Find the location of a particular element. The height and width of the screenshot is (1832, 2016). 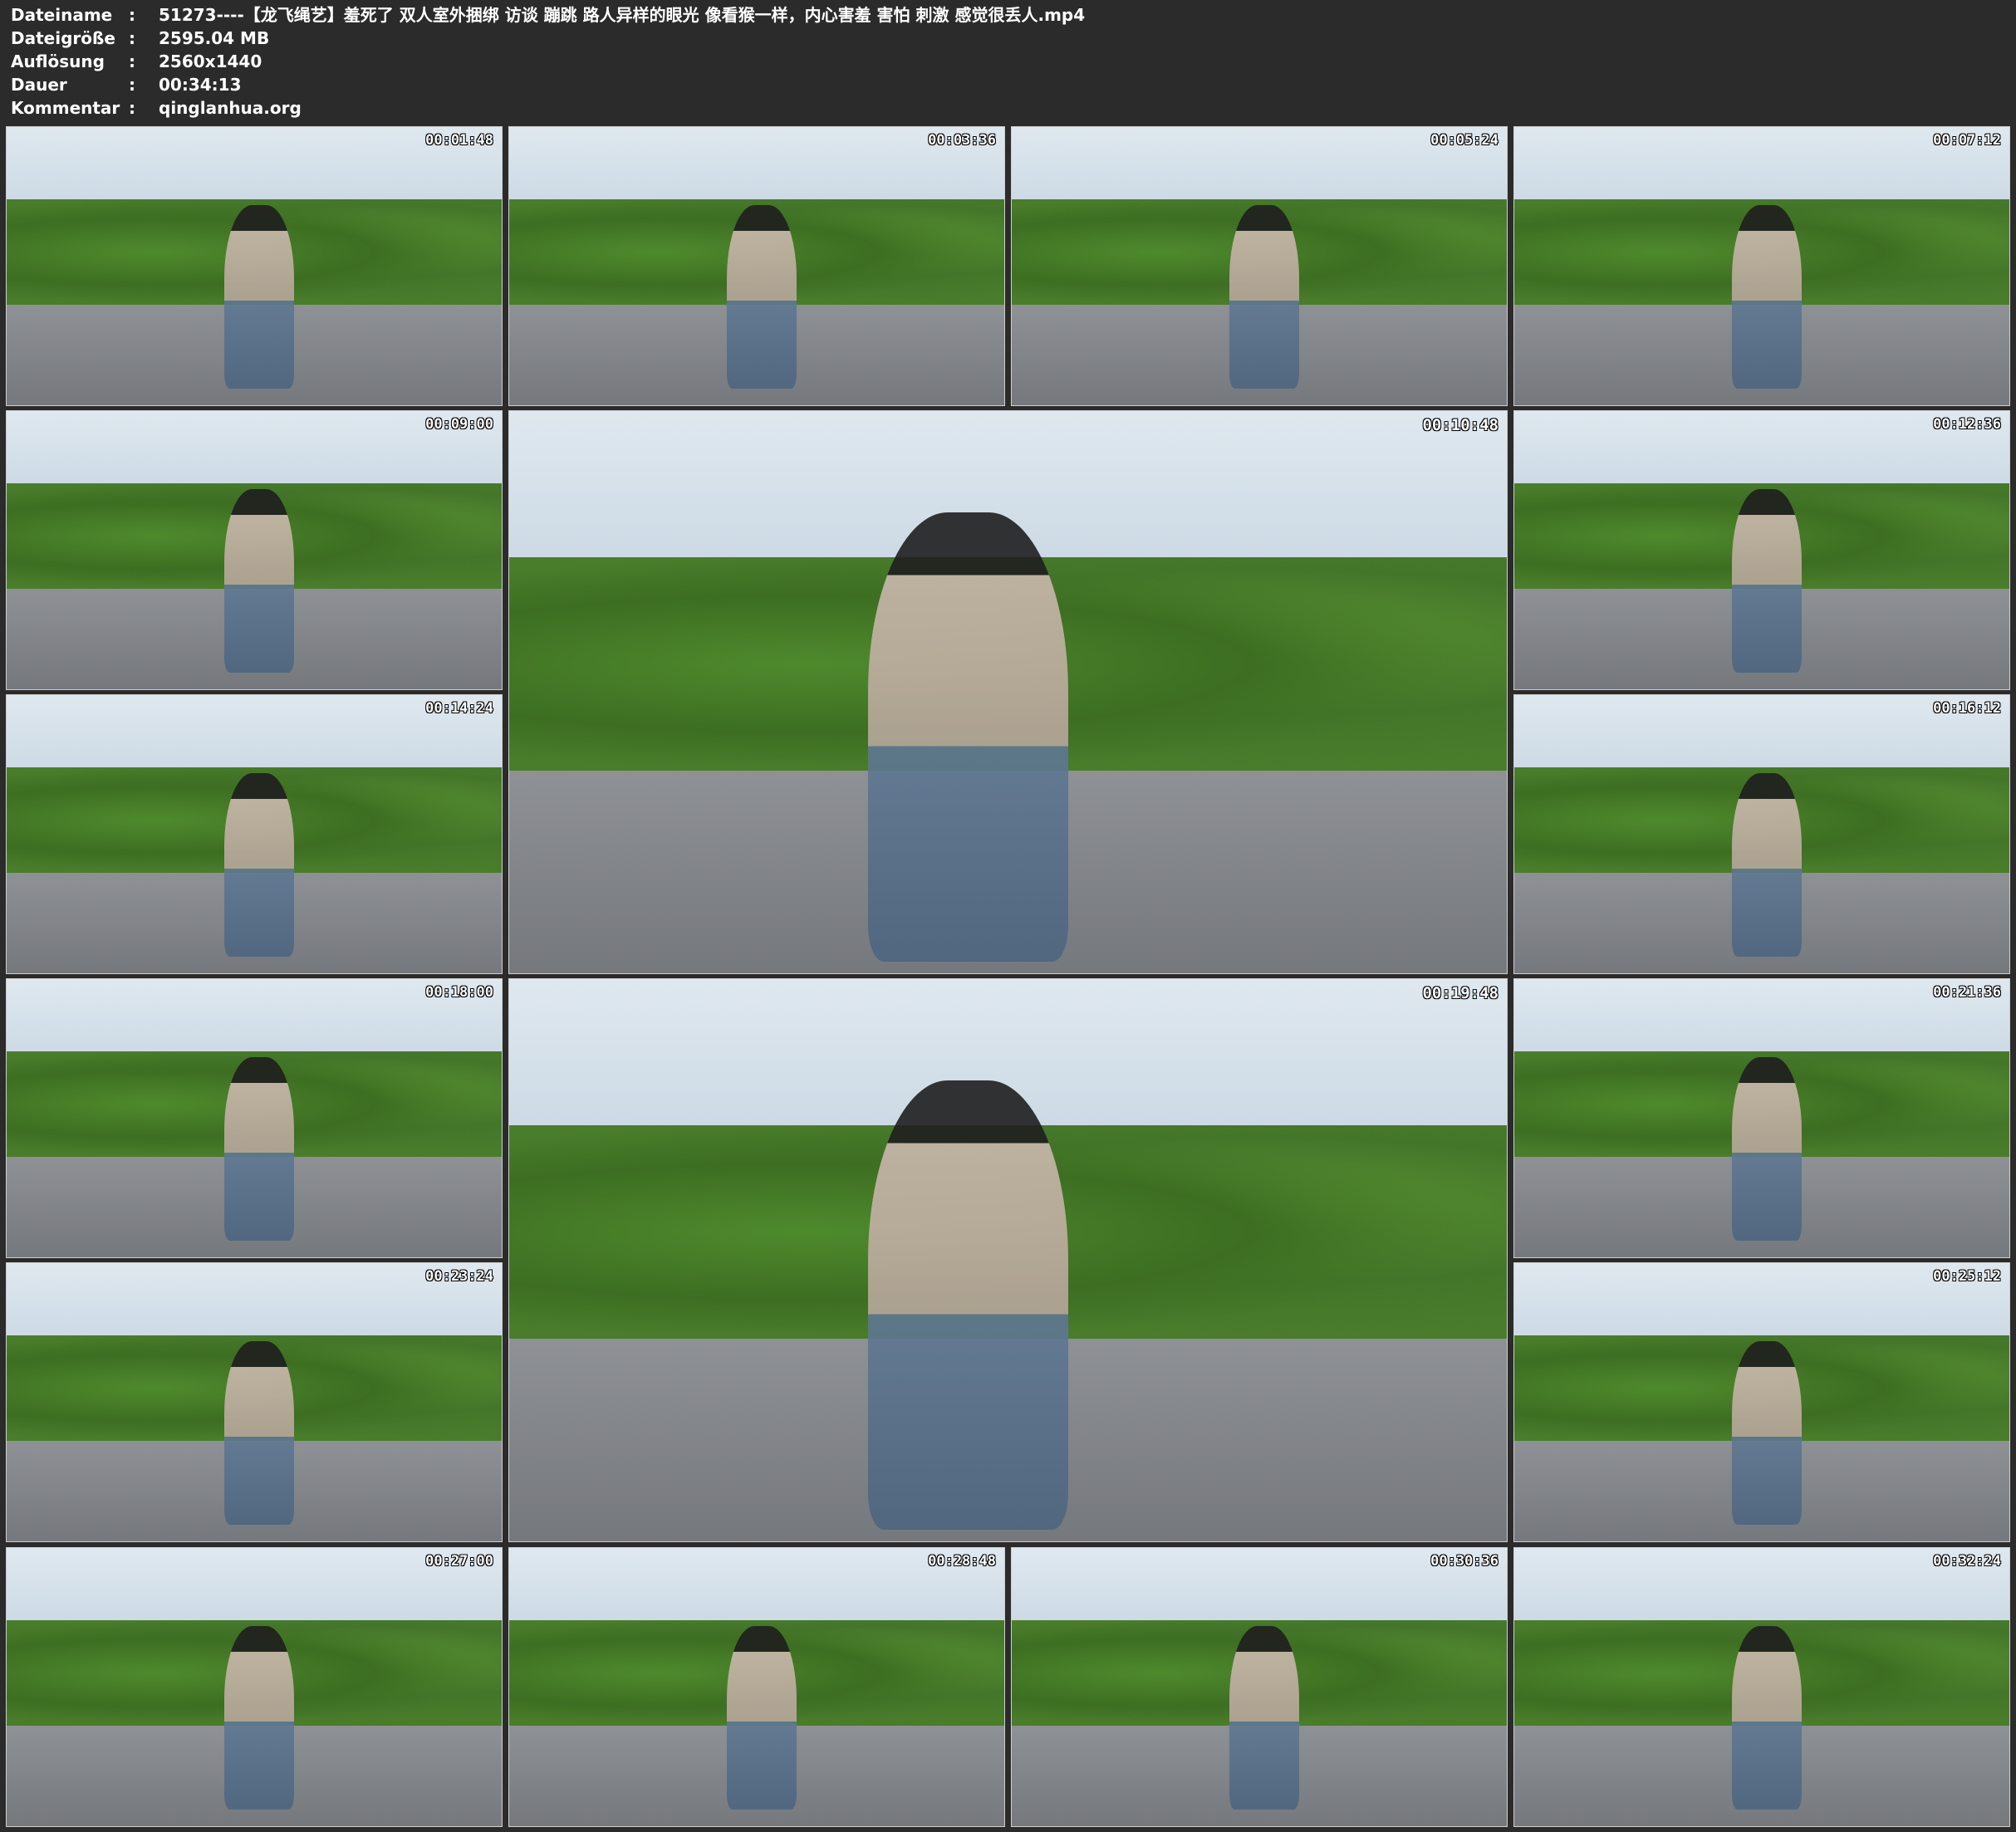

video-thumbnail: 00:07:12 is located at coordinates (1761, 266).